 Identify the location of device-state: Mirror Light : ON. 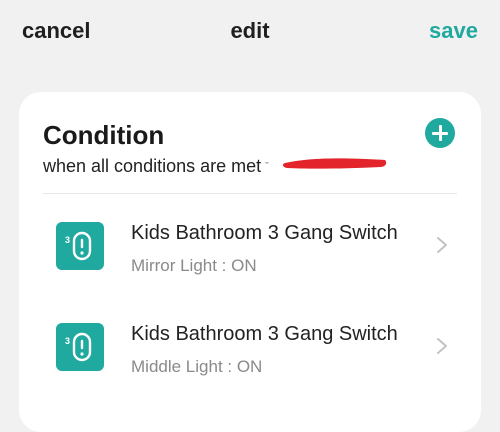
(194, 265).